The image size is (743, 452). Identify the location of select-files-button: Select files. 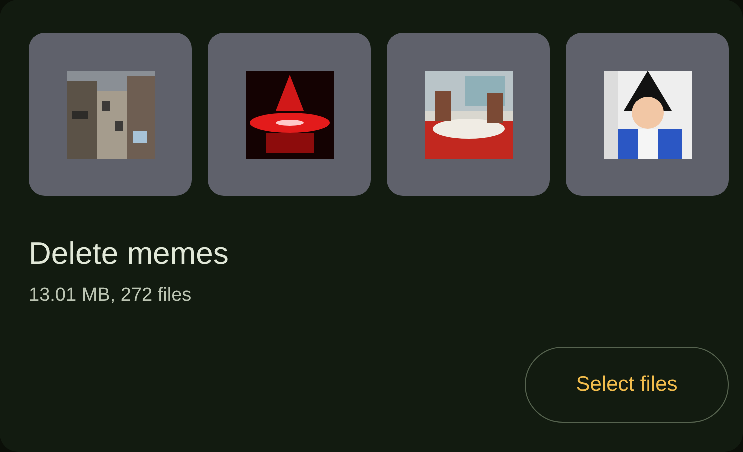
(627, 385).